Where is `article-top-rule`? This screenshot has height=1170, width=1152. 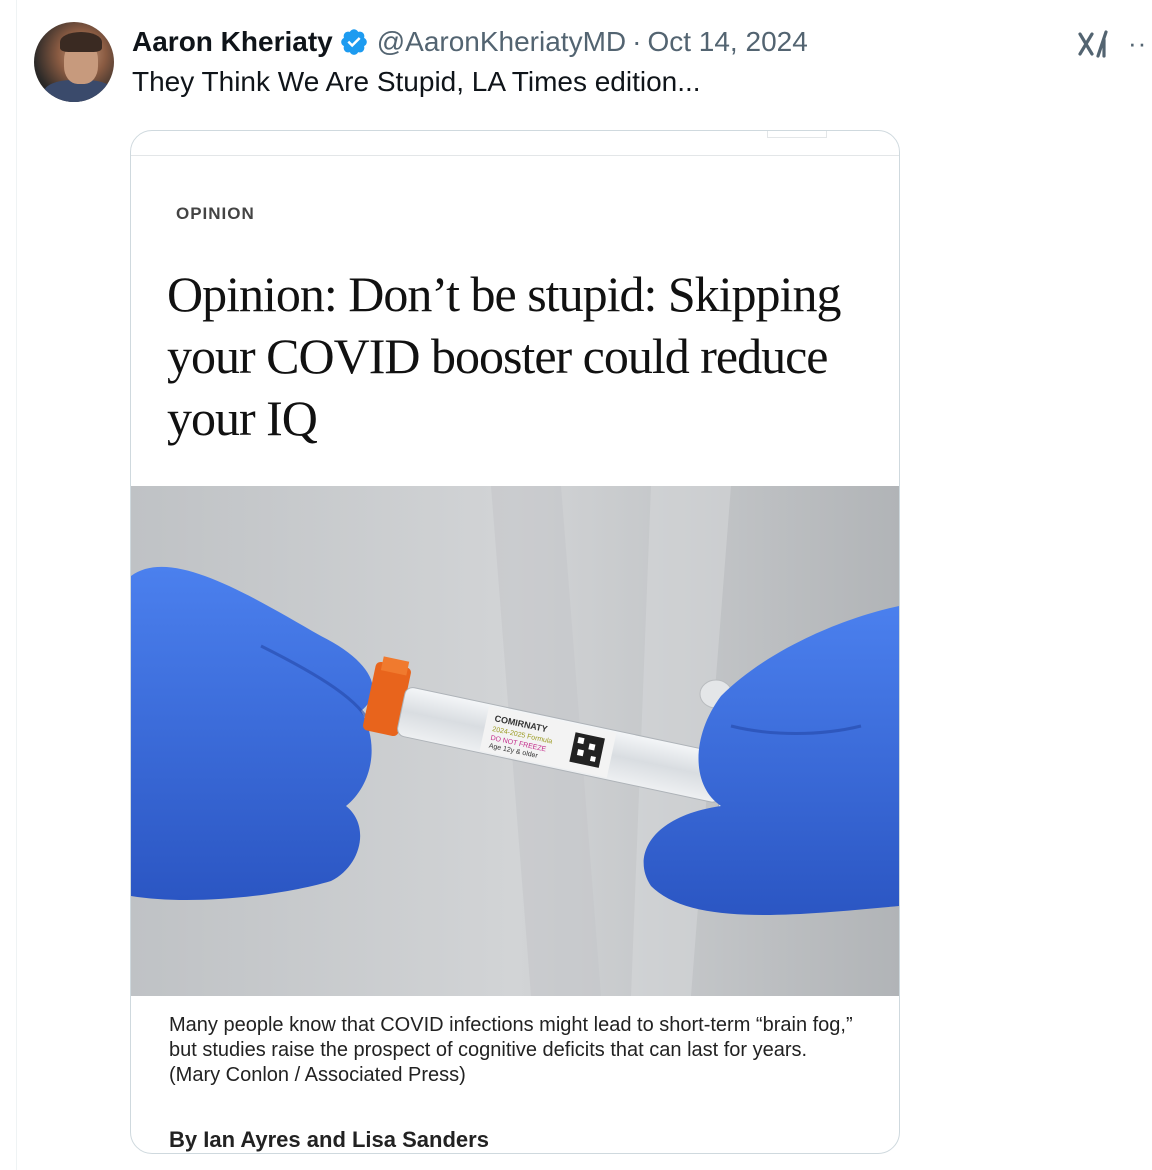
article-top-rule is located at coordinates (515, 155).